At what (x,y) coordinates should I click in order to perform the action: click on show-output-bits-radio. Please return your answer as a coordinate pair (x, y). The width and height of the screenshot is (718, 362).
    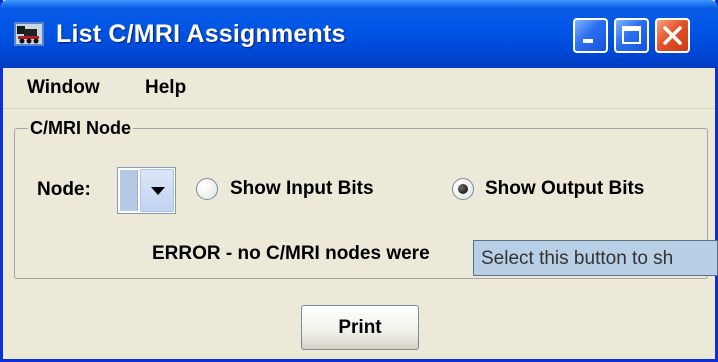
    Looking at the image, I should click on (463, 189).